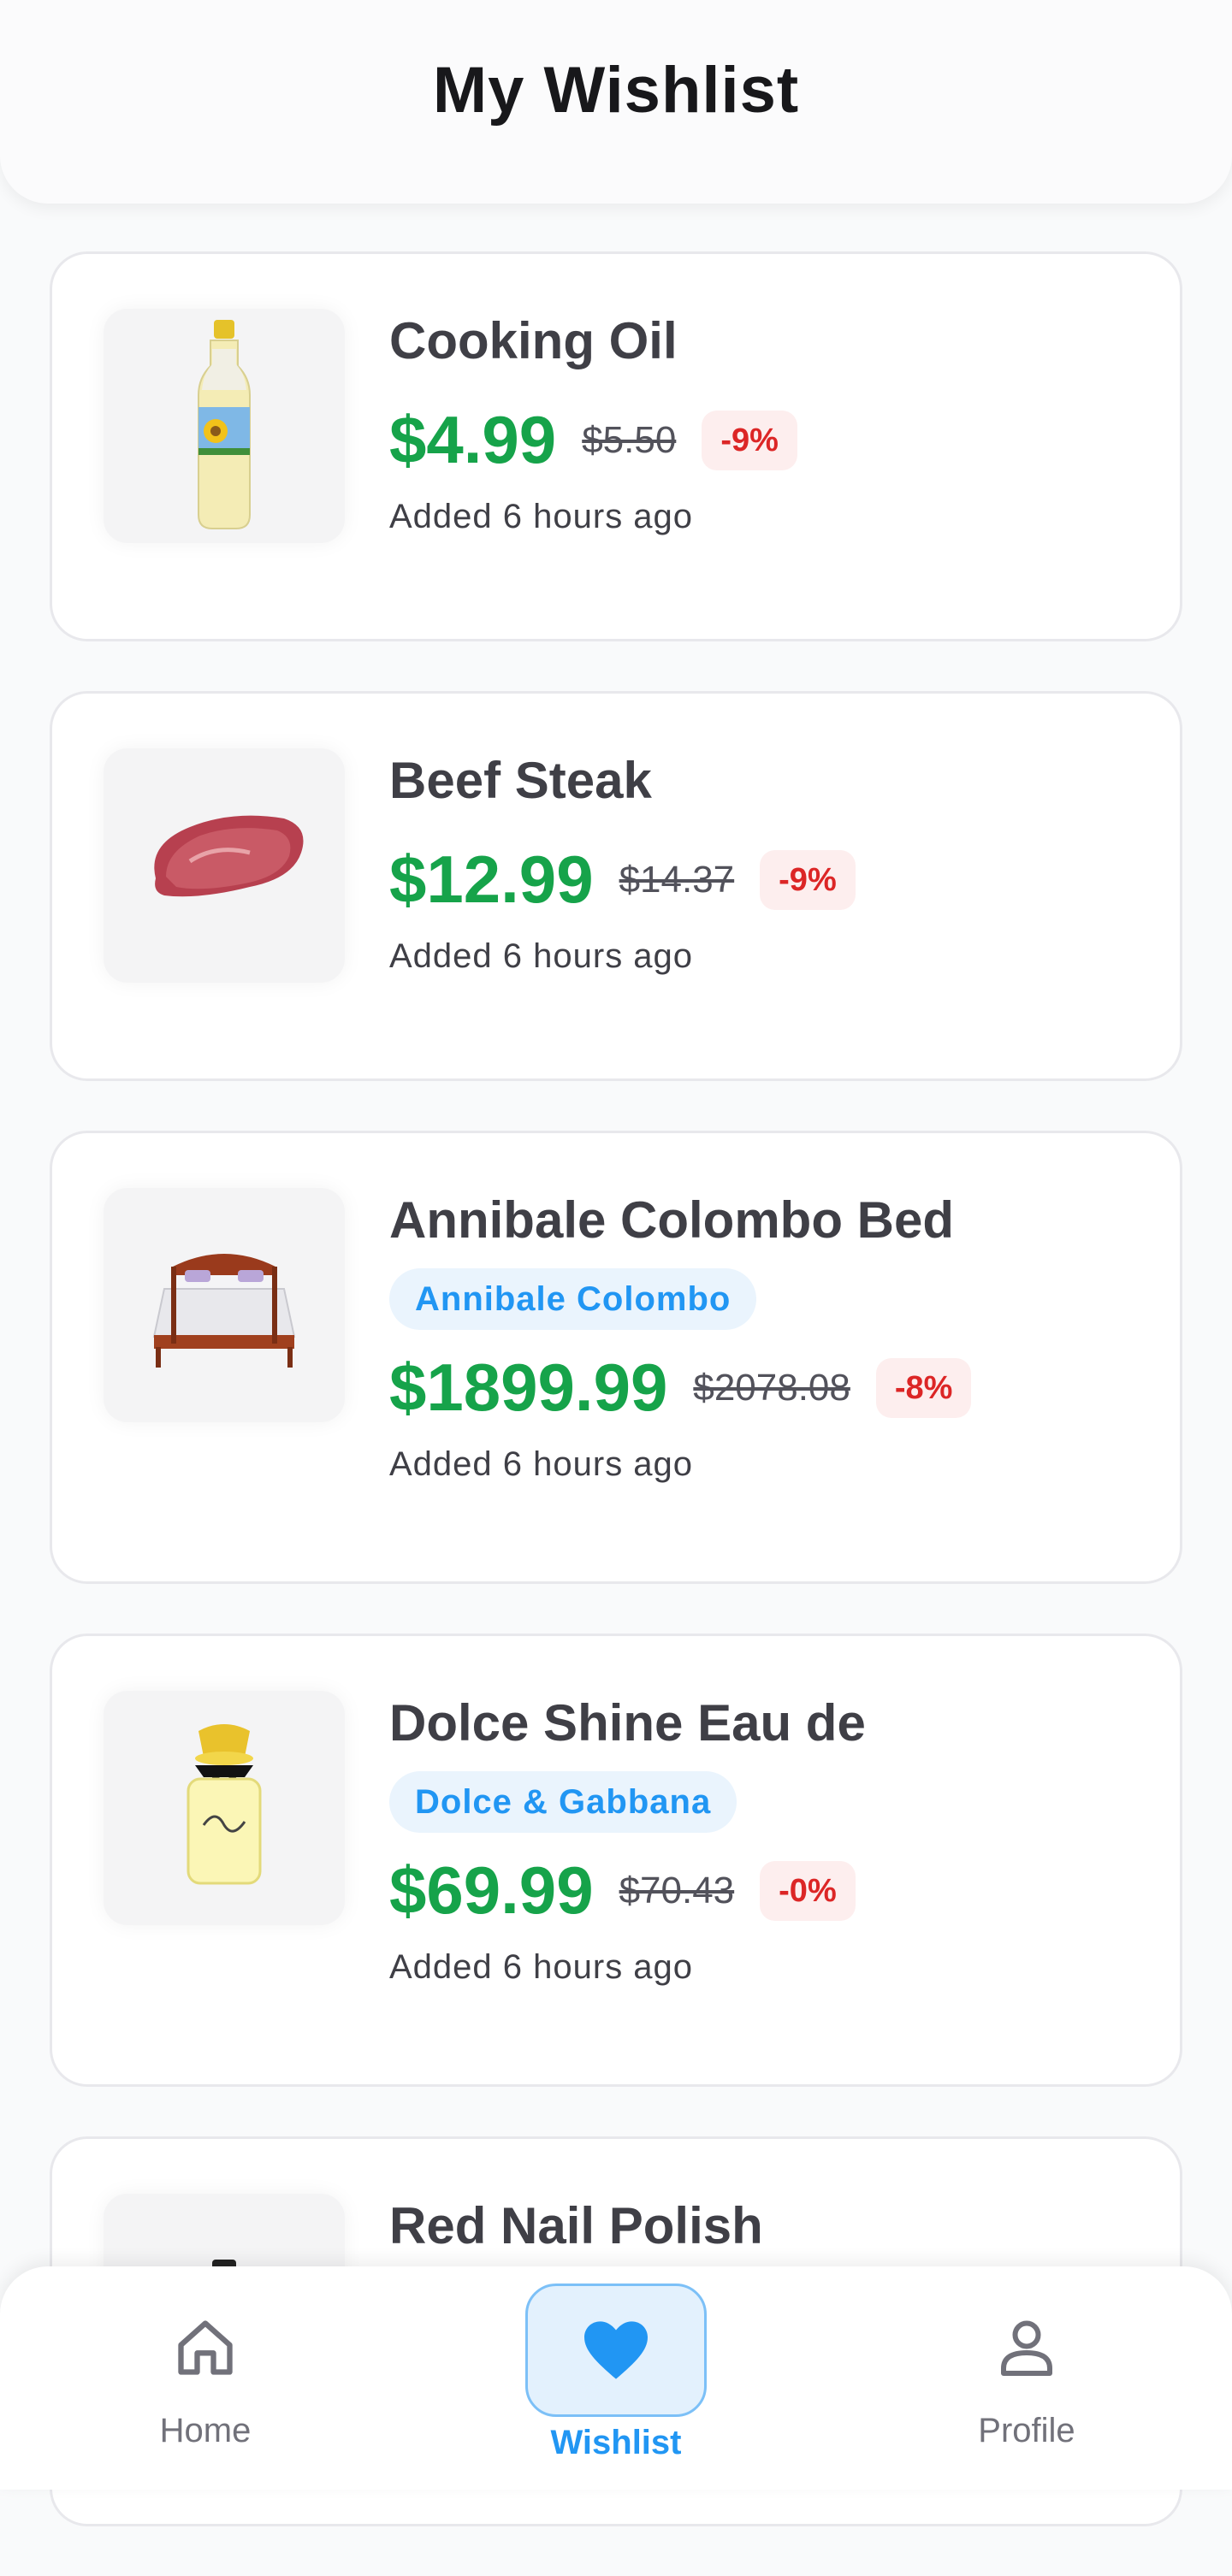  I want to click on original-price: $2078.08, so click(771, 1387).